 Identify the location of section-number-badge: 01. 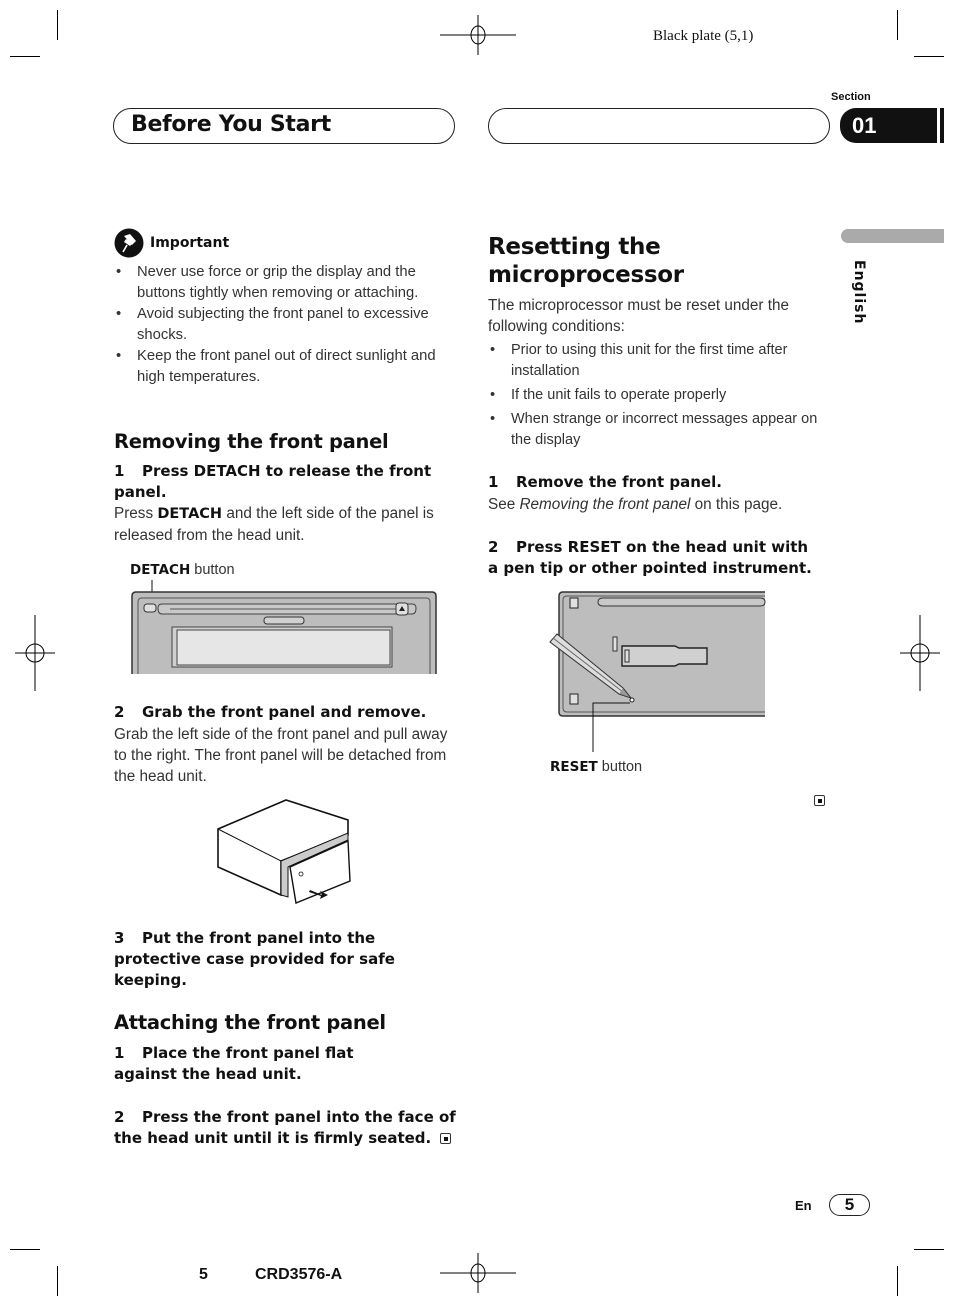
(892, 125).